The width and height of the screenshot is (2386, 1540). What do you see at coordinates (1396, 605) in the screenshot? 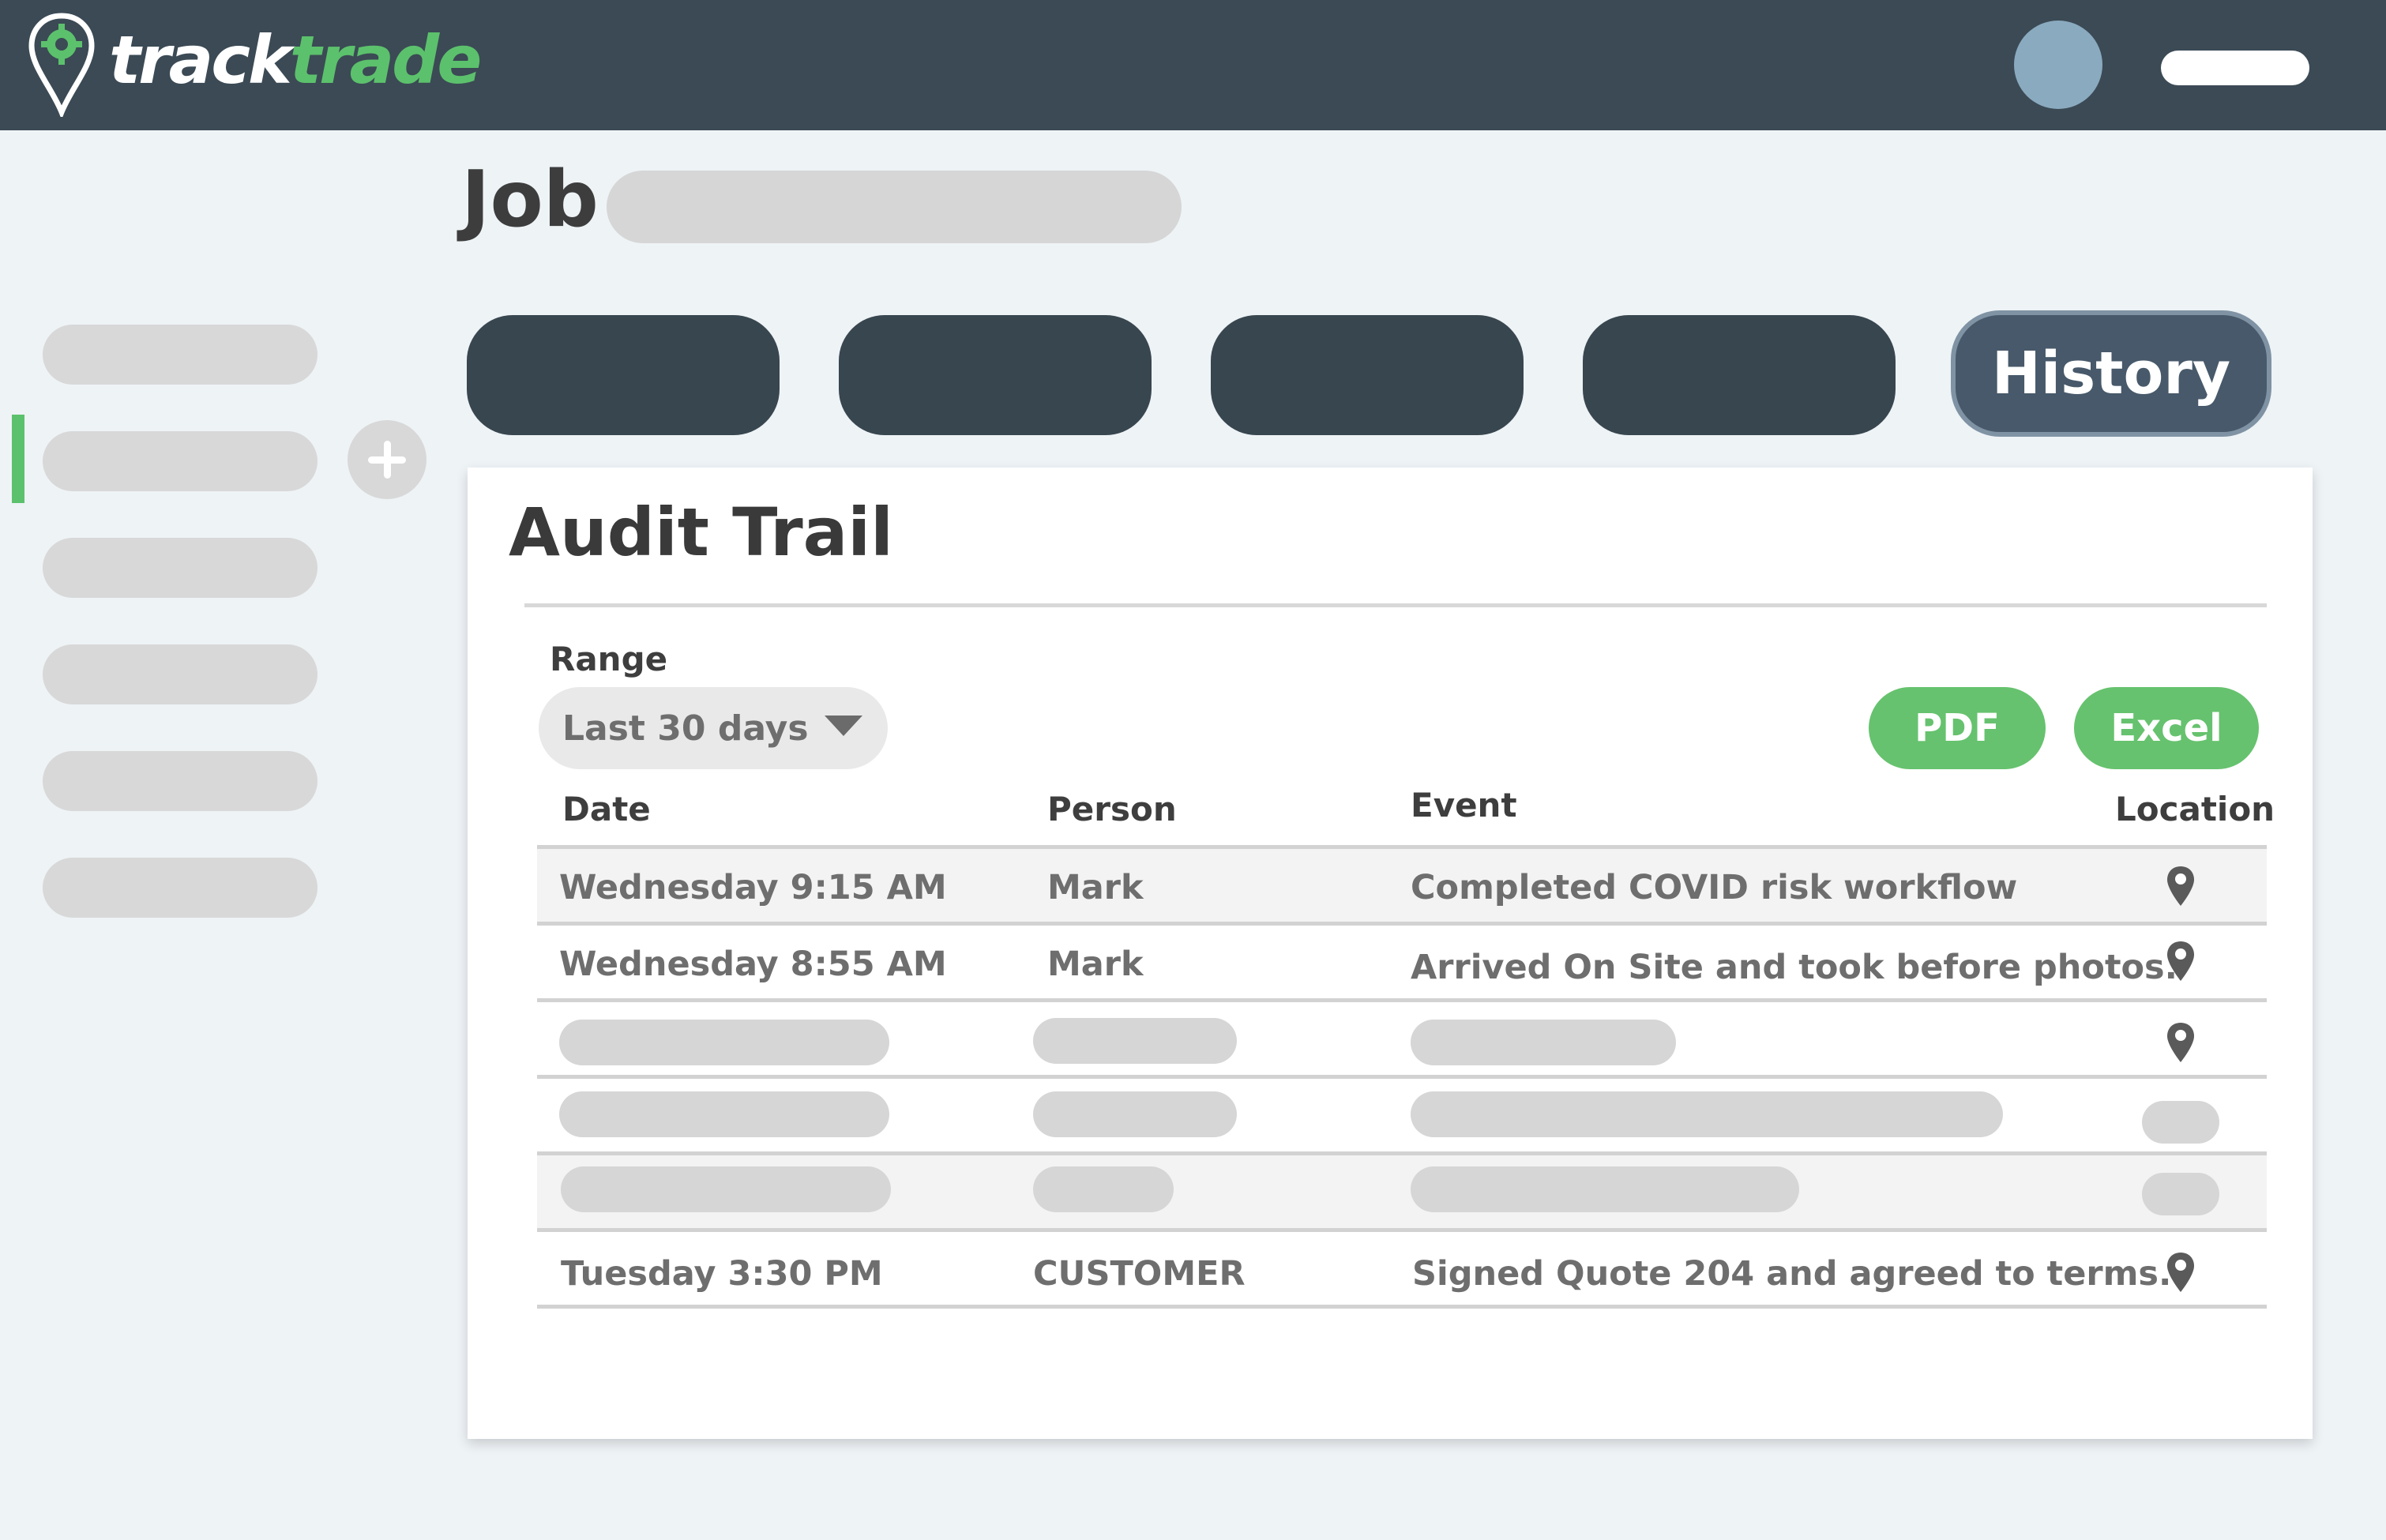
I see `card-divider` at bounding box center [1396, 605].